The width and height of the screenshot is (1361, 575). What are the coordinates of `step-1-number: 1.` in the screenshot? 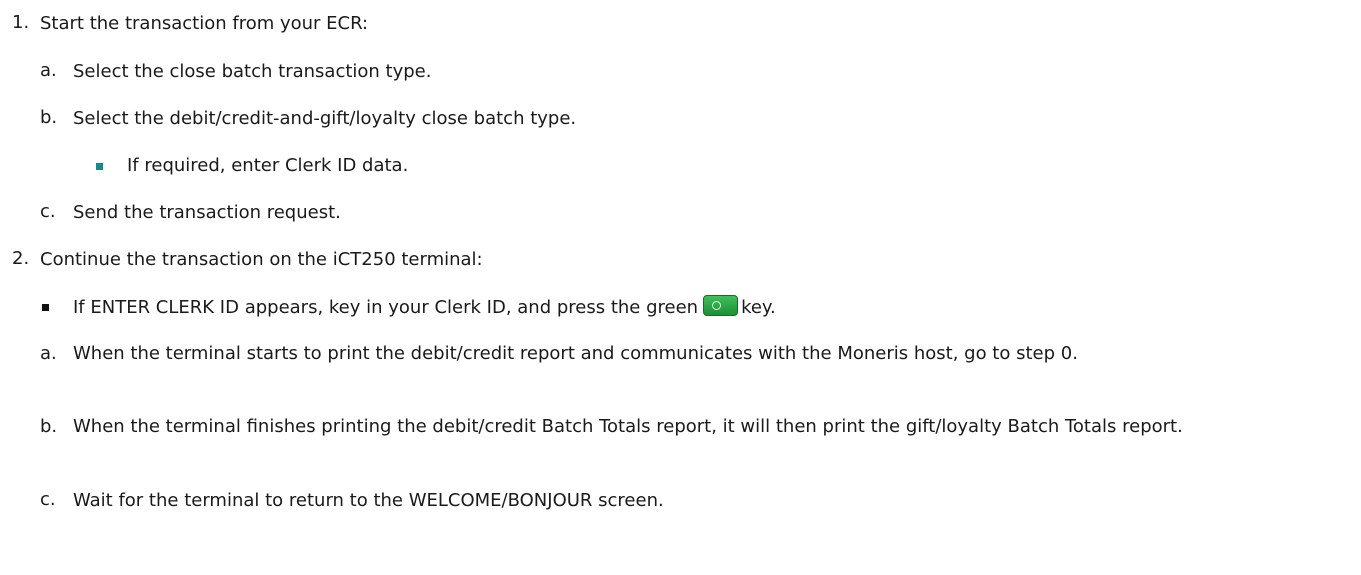 It's located at (21, 22).